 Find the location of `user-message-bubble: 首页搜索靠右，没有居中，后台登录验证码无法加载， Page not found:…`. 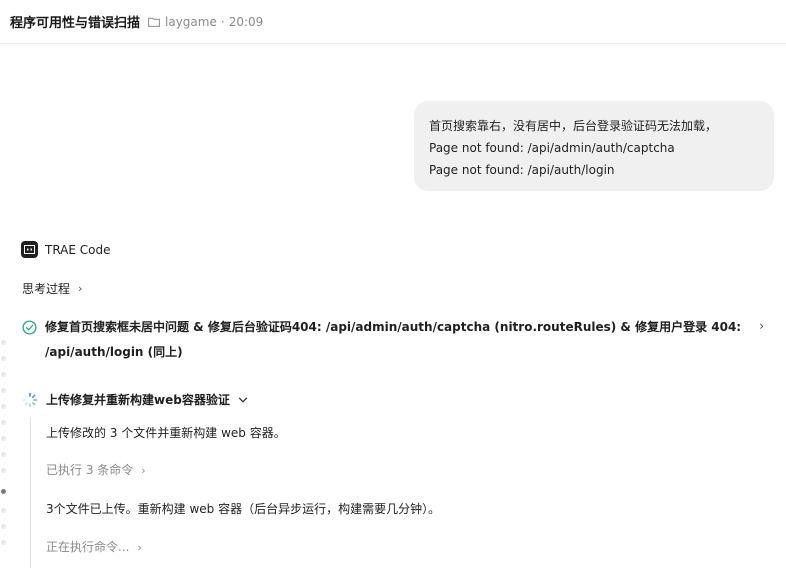

user-message-bubble: 首页搜索靠右，没有居中，后台登录验证码无法加载， Page not found:… is located at coordinates (594, 146).